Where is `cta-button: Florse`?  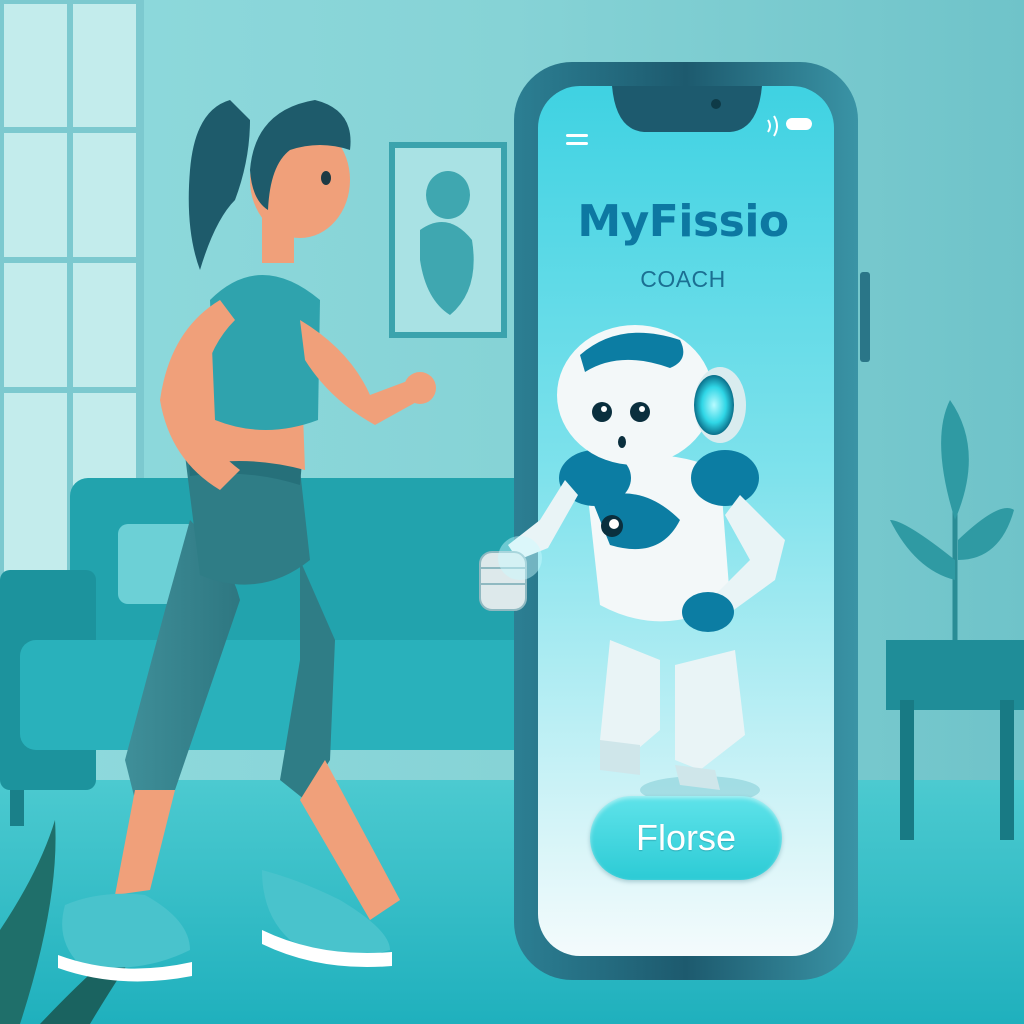 cta-button: Florse is located at coordinates (686, 838).